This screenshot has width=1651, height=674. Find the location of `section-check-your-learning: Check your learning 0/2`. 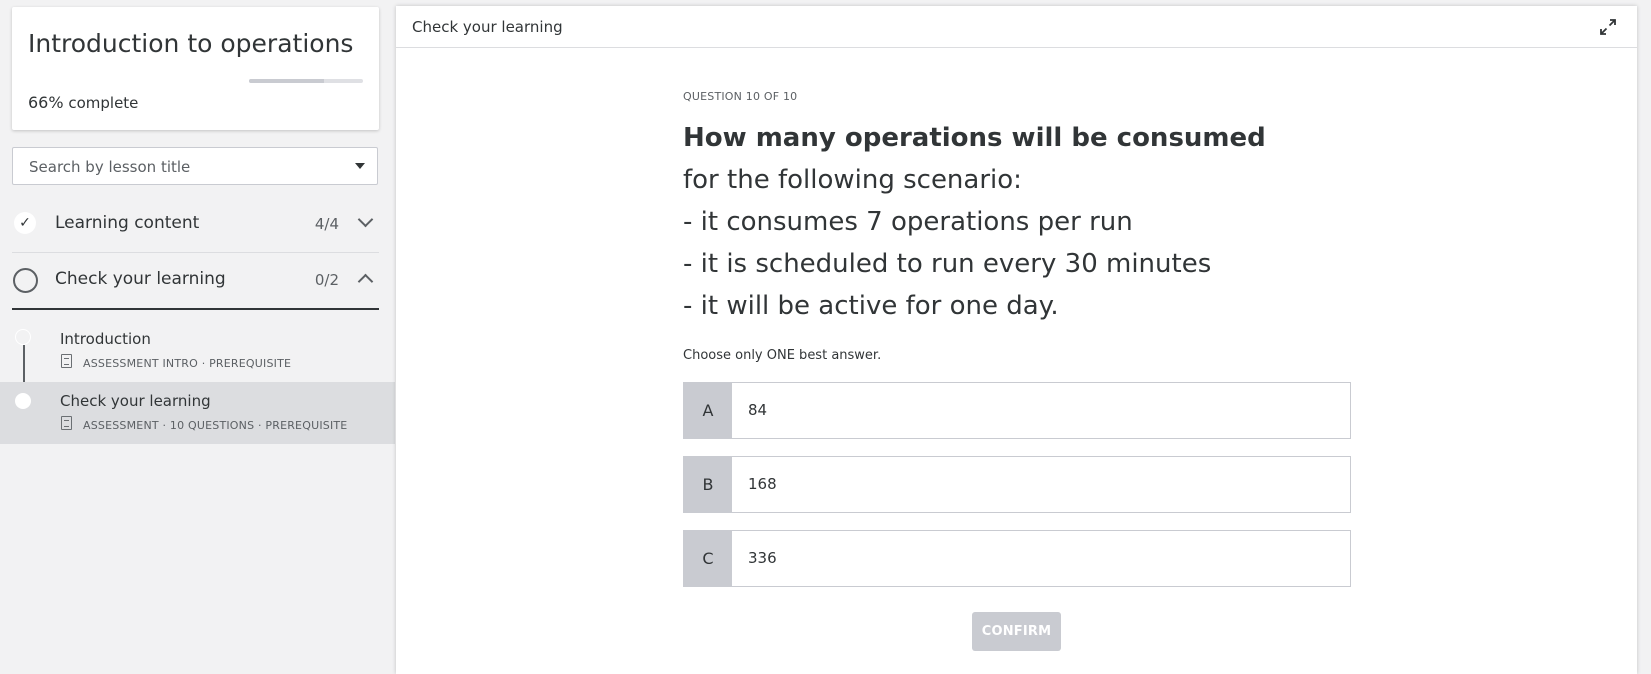

section-check-your-learning: Check your learning 0/2 is located at coordinates (195, 281).